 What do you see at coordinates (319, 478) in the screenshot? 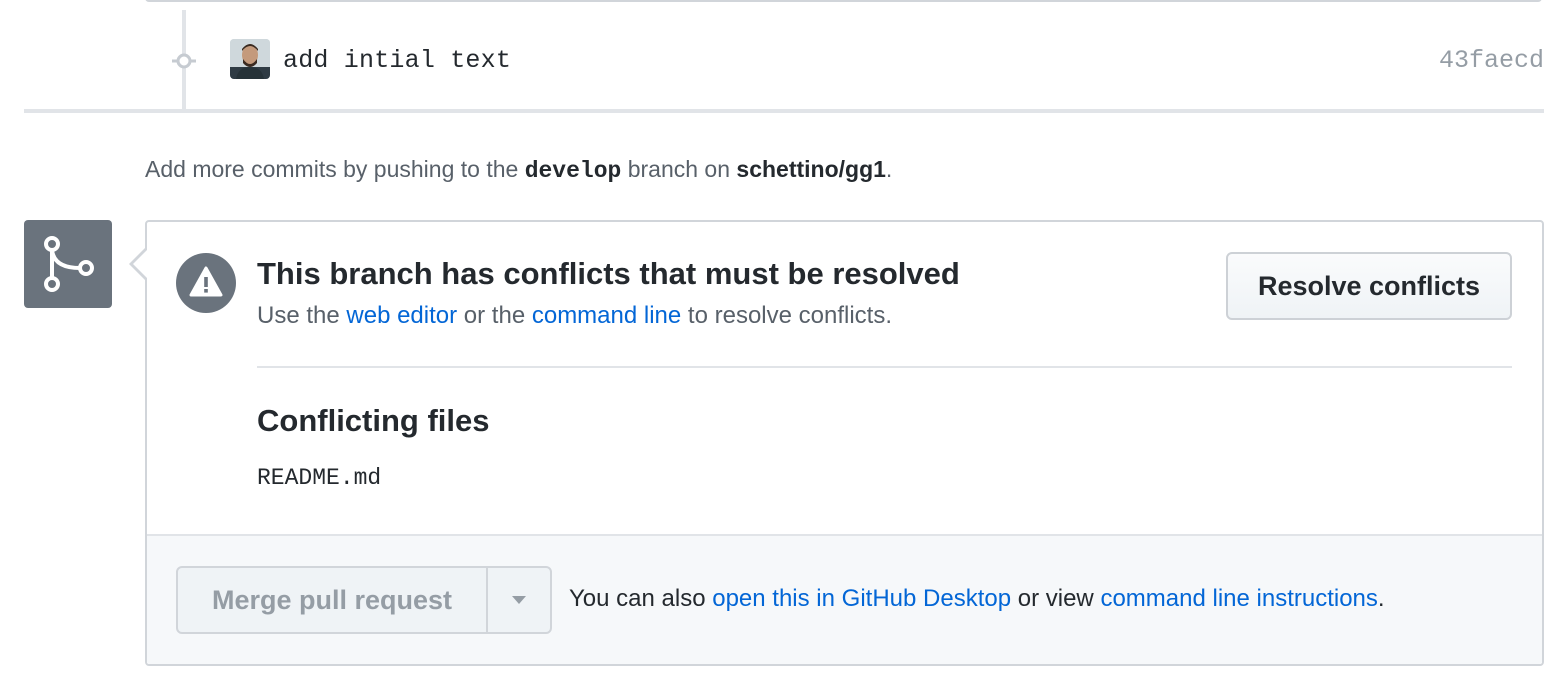
I see `conflicting-file: README.md` at bounding box center [319, 478].